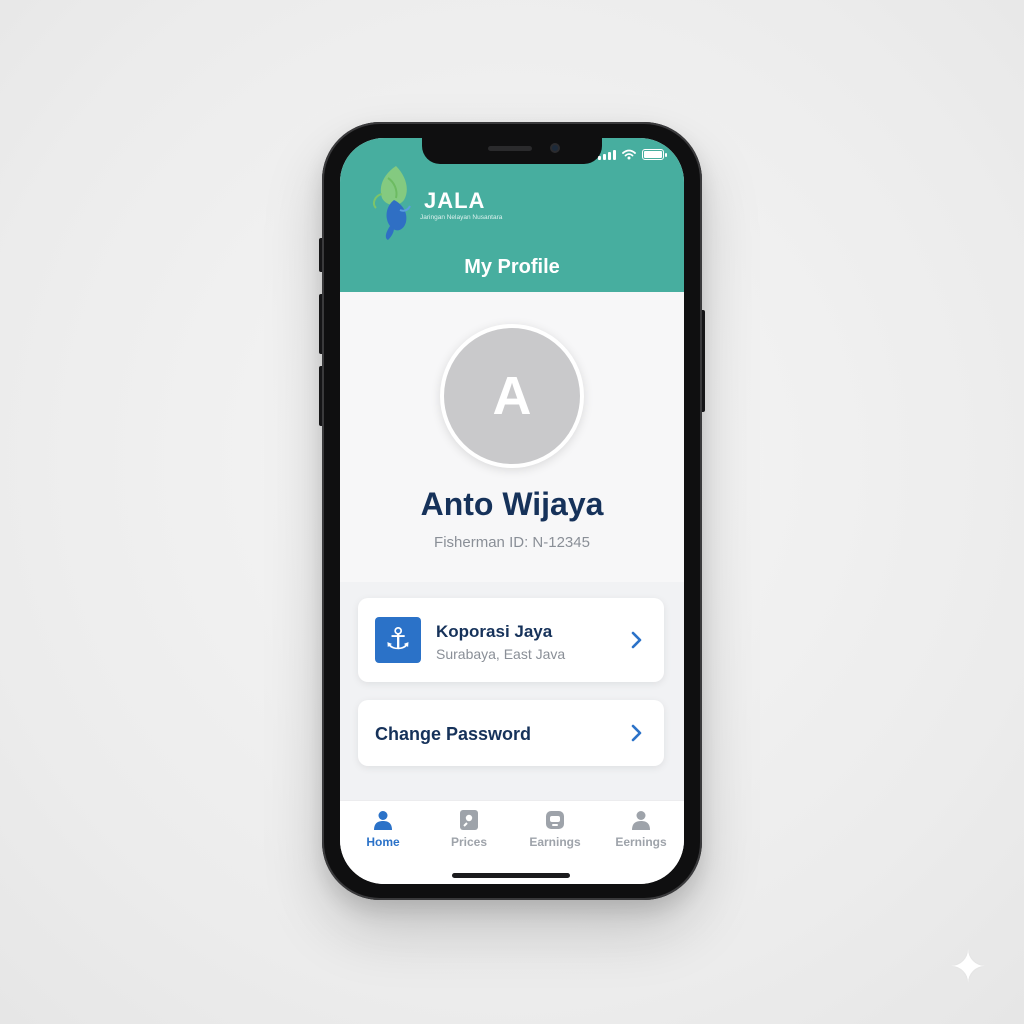  What do you see at coordinates (461, 217) in the screenshot?
I see `brand-tagline: Jaringan Nelayan Nusantara` at bounding box center [461, 217].